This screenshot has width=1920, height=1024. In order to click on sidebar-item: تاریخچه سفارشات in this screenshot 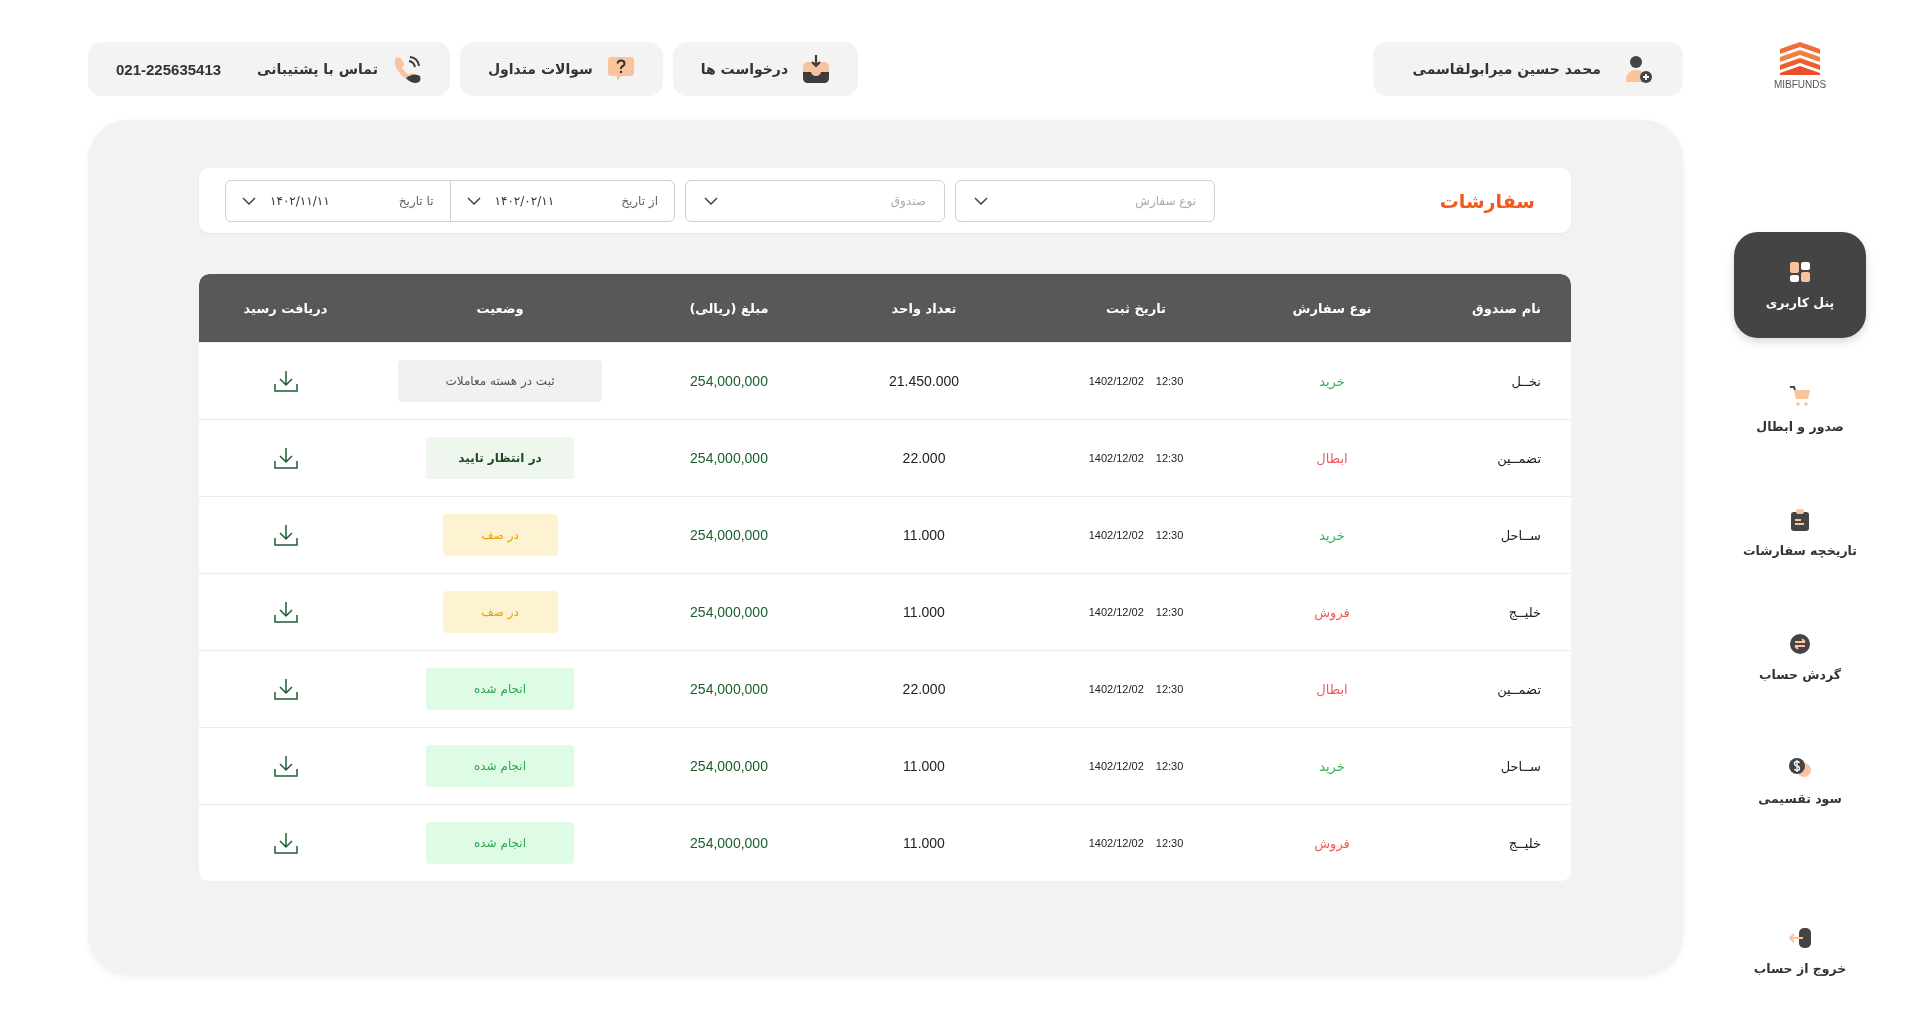, I will do `click(1800, 533)`.